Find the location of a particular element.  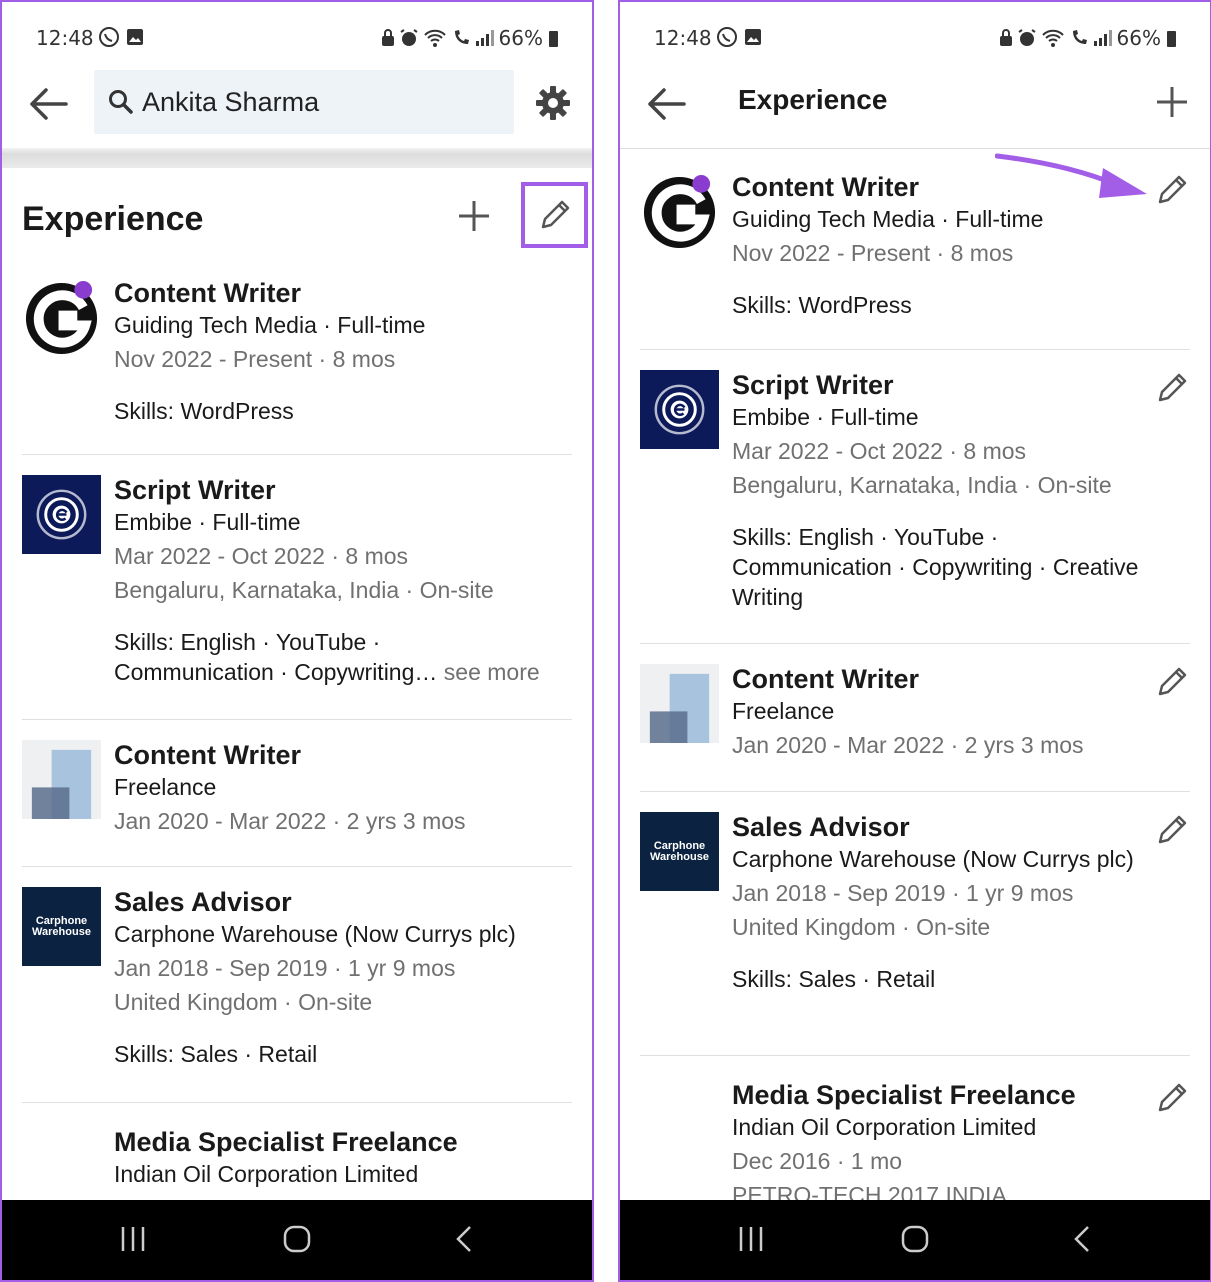

edit-experience-button is located at coordinates (554, 215).